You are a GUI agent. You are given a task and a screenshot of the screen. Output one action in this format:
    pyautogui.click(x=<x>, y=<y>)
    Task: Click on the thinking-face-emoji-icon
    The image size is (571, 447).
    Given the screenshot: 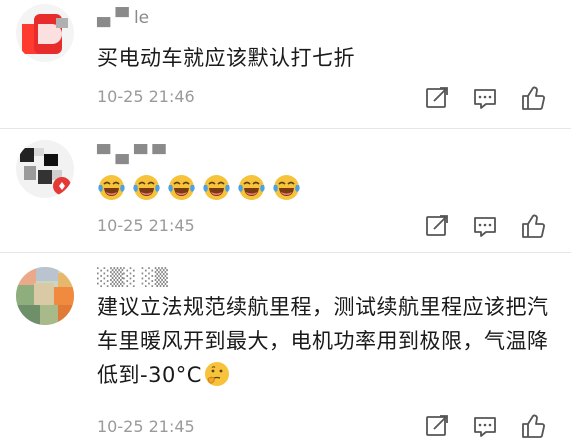 What is the action you would take?
    pyautogui.click(x=216, y=374)
    